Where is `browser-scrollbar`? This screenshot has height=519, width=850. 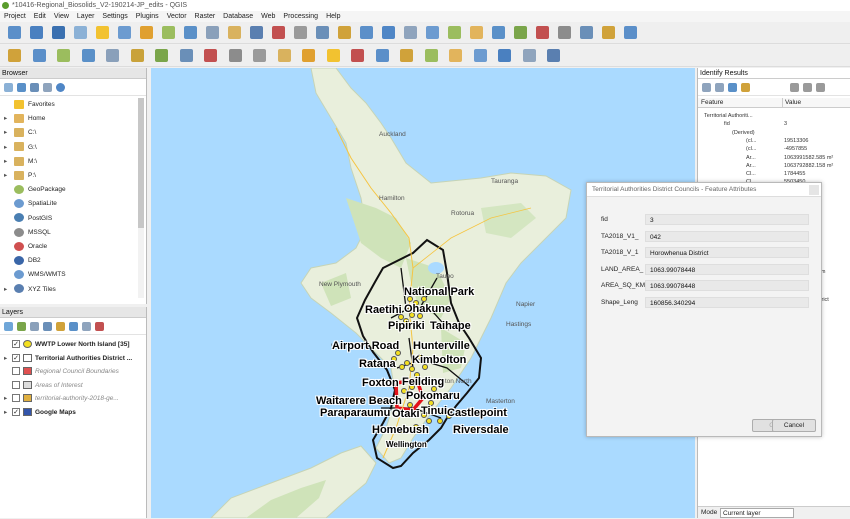
browser-scrollbar is located at coordinates (141, 198).